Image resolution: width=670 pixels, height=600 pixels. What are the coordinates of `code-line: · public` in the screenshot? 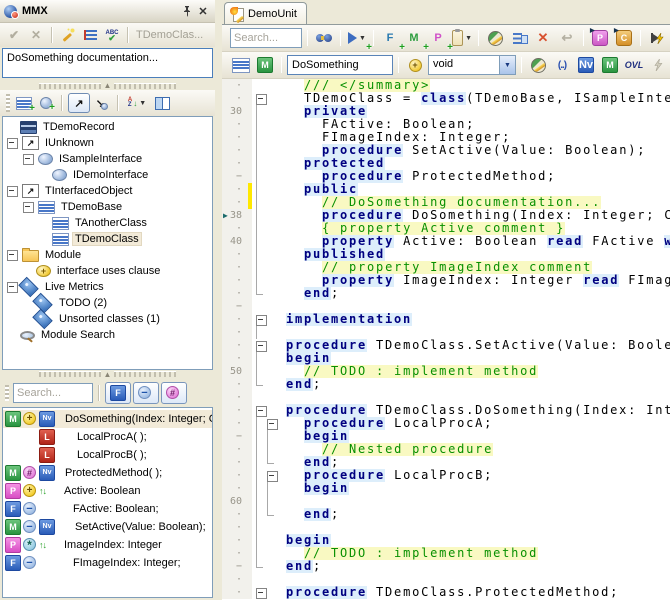 It's located at (446, 189).